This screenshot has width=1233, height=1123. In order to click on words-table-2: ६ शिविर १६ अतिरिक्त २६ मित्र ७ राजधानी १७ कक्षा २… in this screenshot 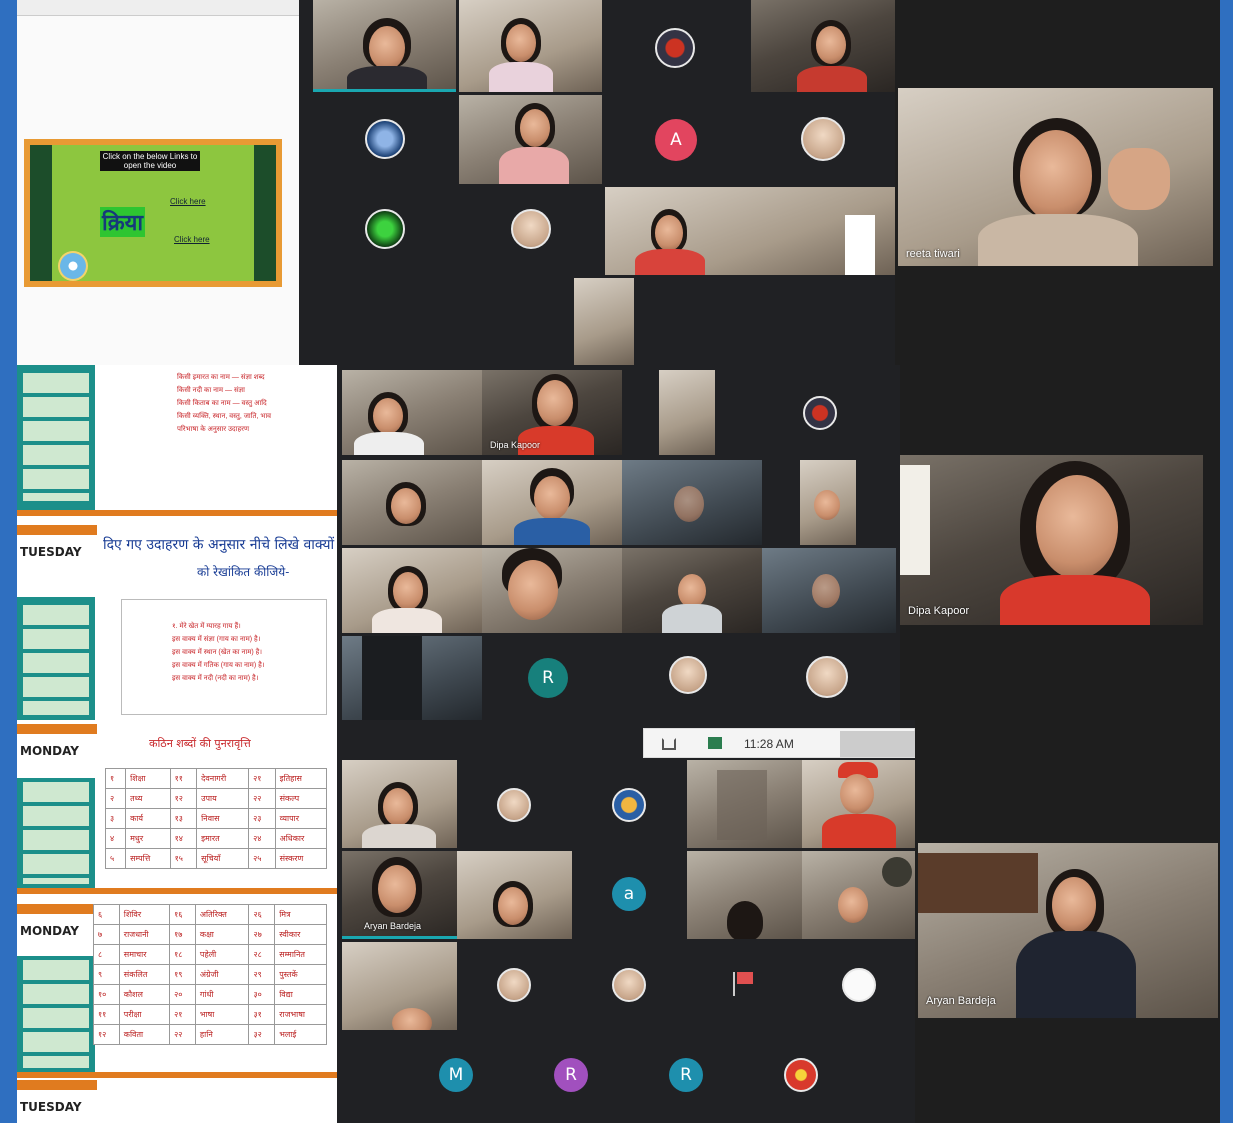, I will do `click(210, 974)`.